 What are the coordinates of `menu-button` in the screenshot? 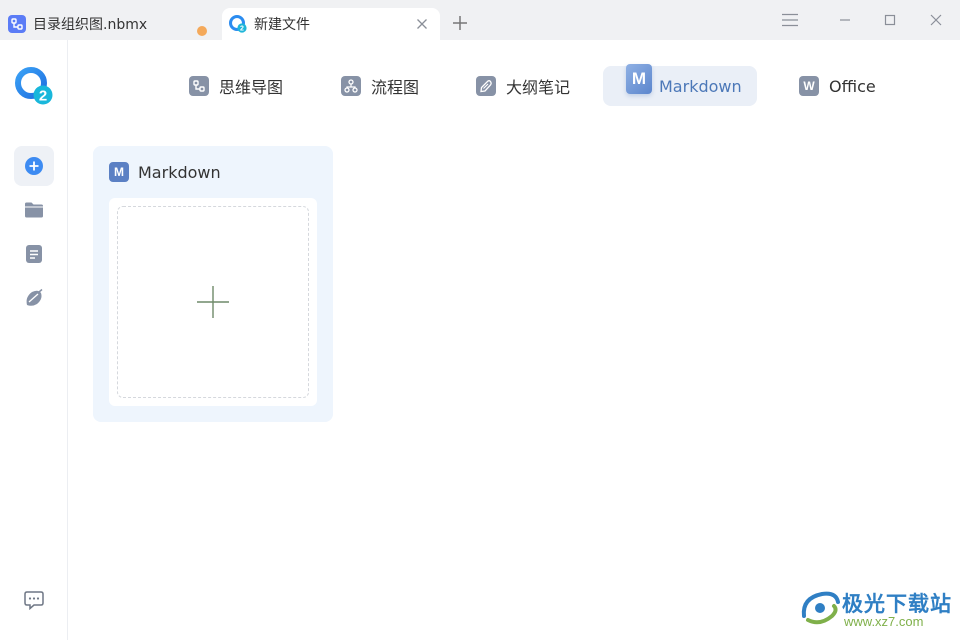 It's located at (790, 20).